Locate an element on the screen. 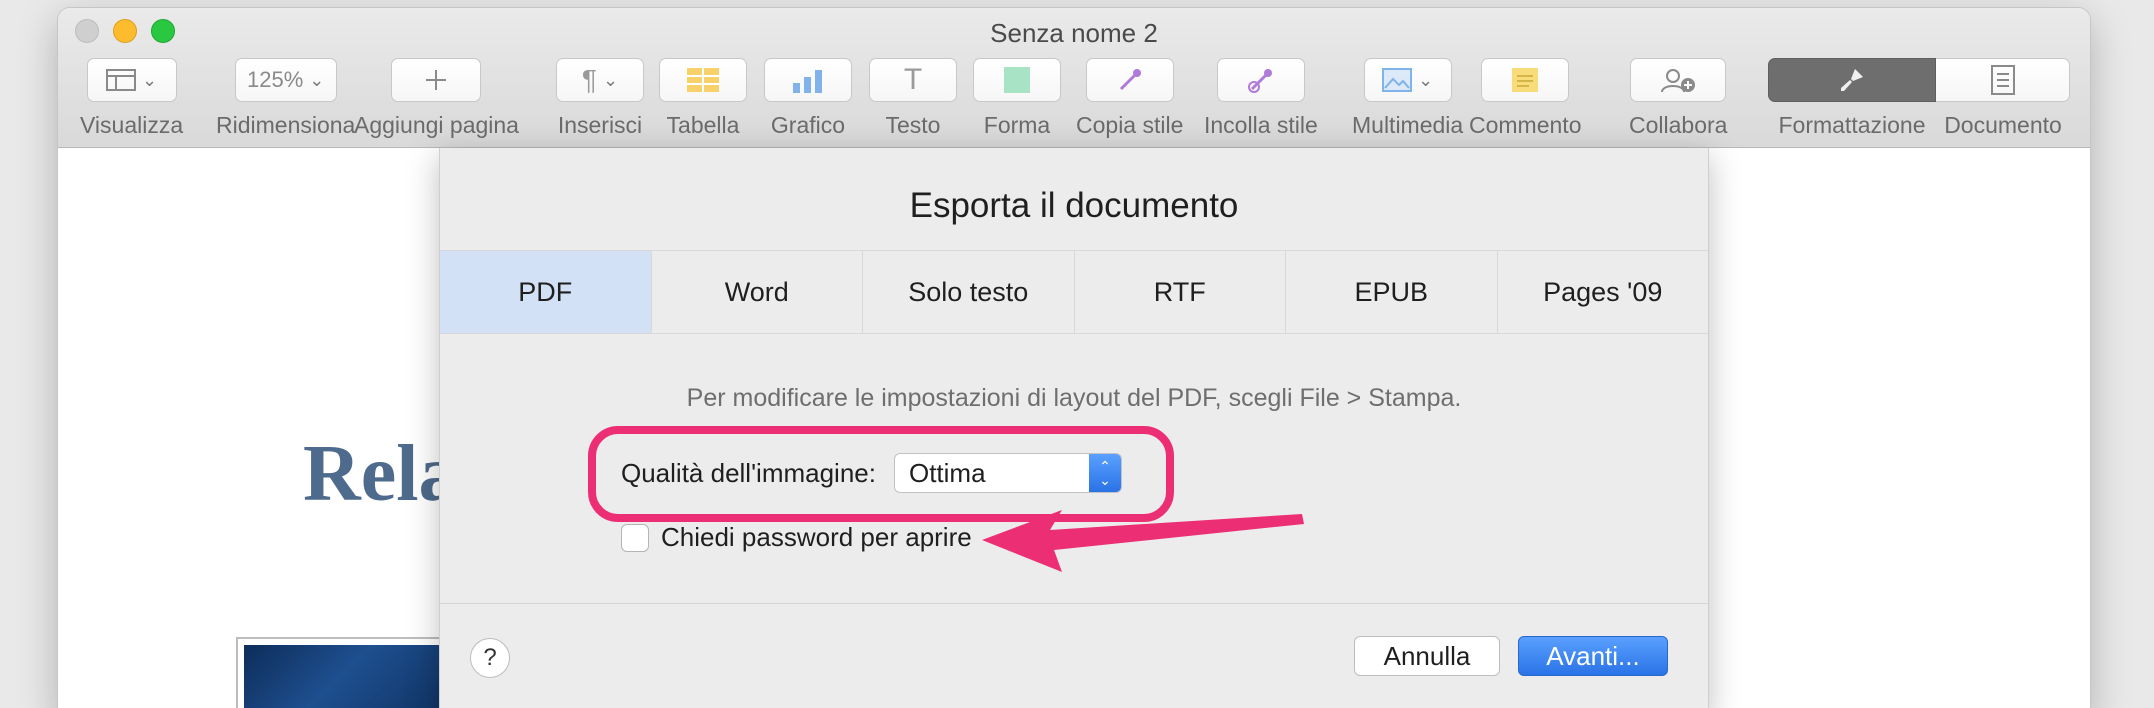 Image resolution: width=2154 pixels, height=708 pixels. toolbar-chart: Grafico is located at coordinates (808, 98).